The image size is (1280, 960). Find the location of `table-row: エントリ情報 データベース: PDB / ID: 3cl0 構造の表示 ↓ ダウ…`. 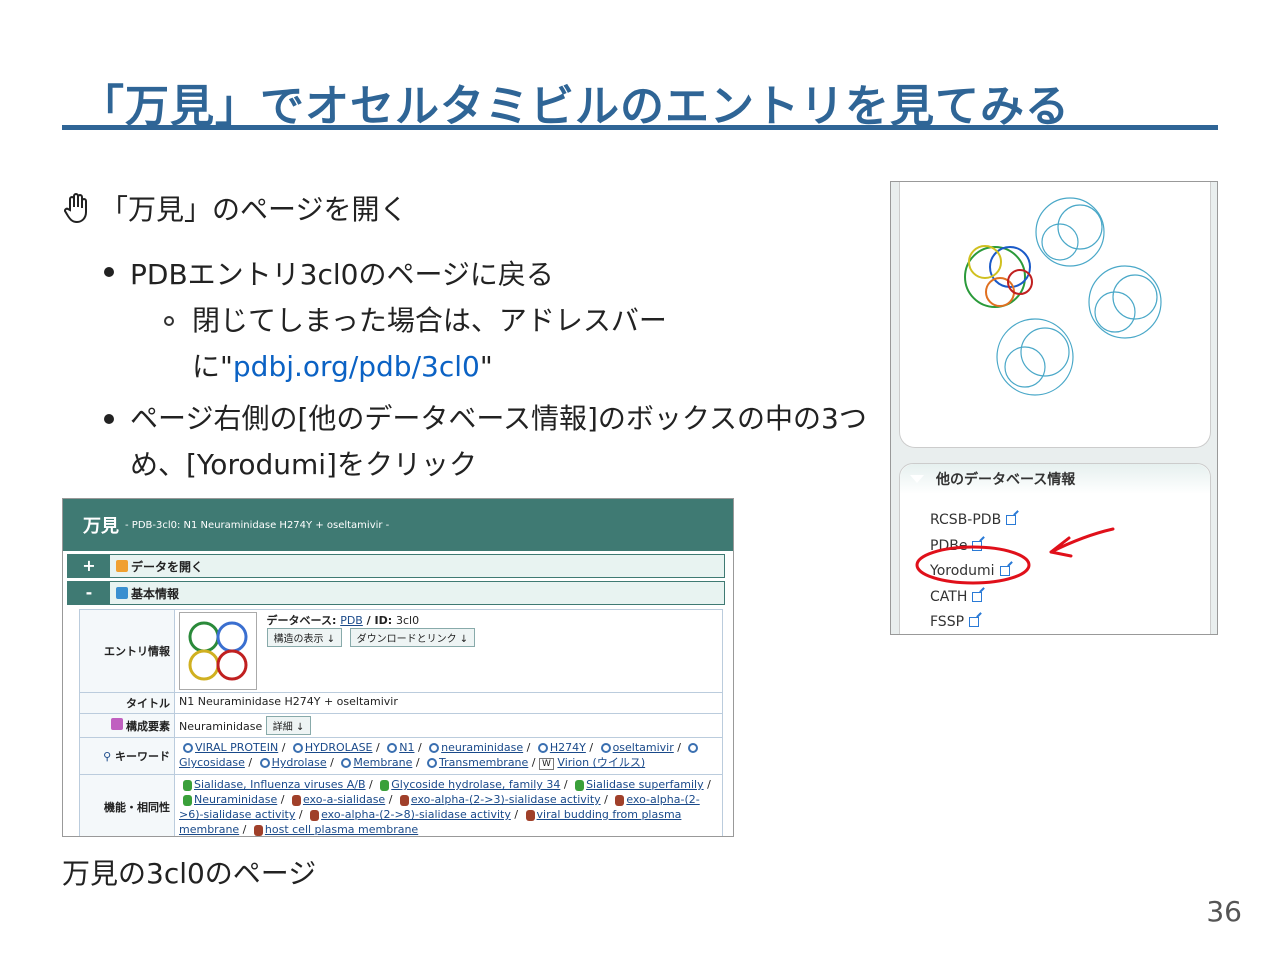

table-row: エントリ情報 データベース: PDB / ID: 3cl0 構造の表示 ↓ ダウ… is located at coordinates (401, 651).